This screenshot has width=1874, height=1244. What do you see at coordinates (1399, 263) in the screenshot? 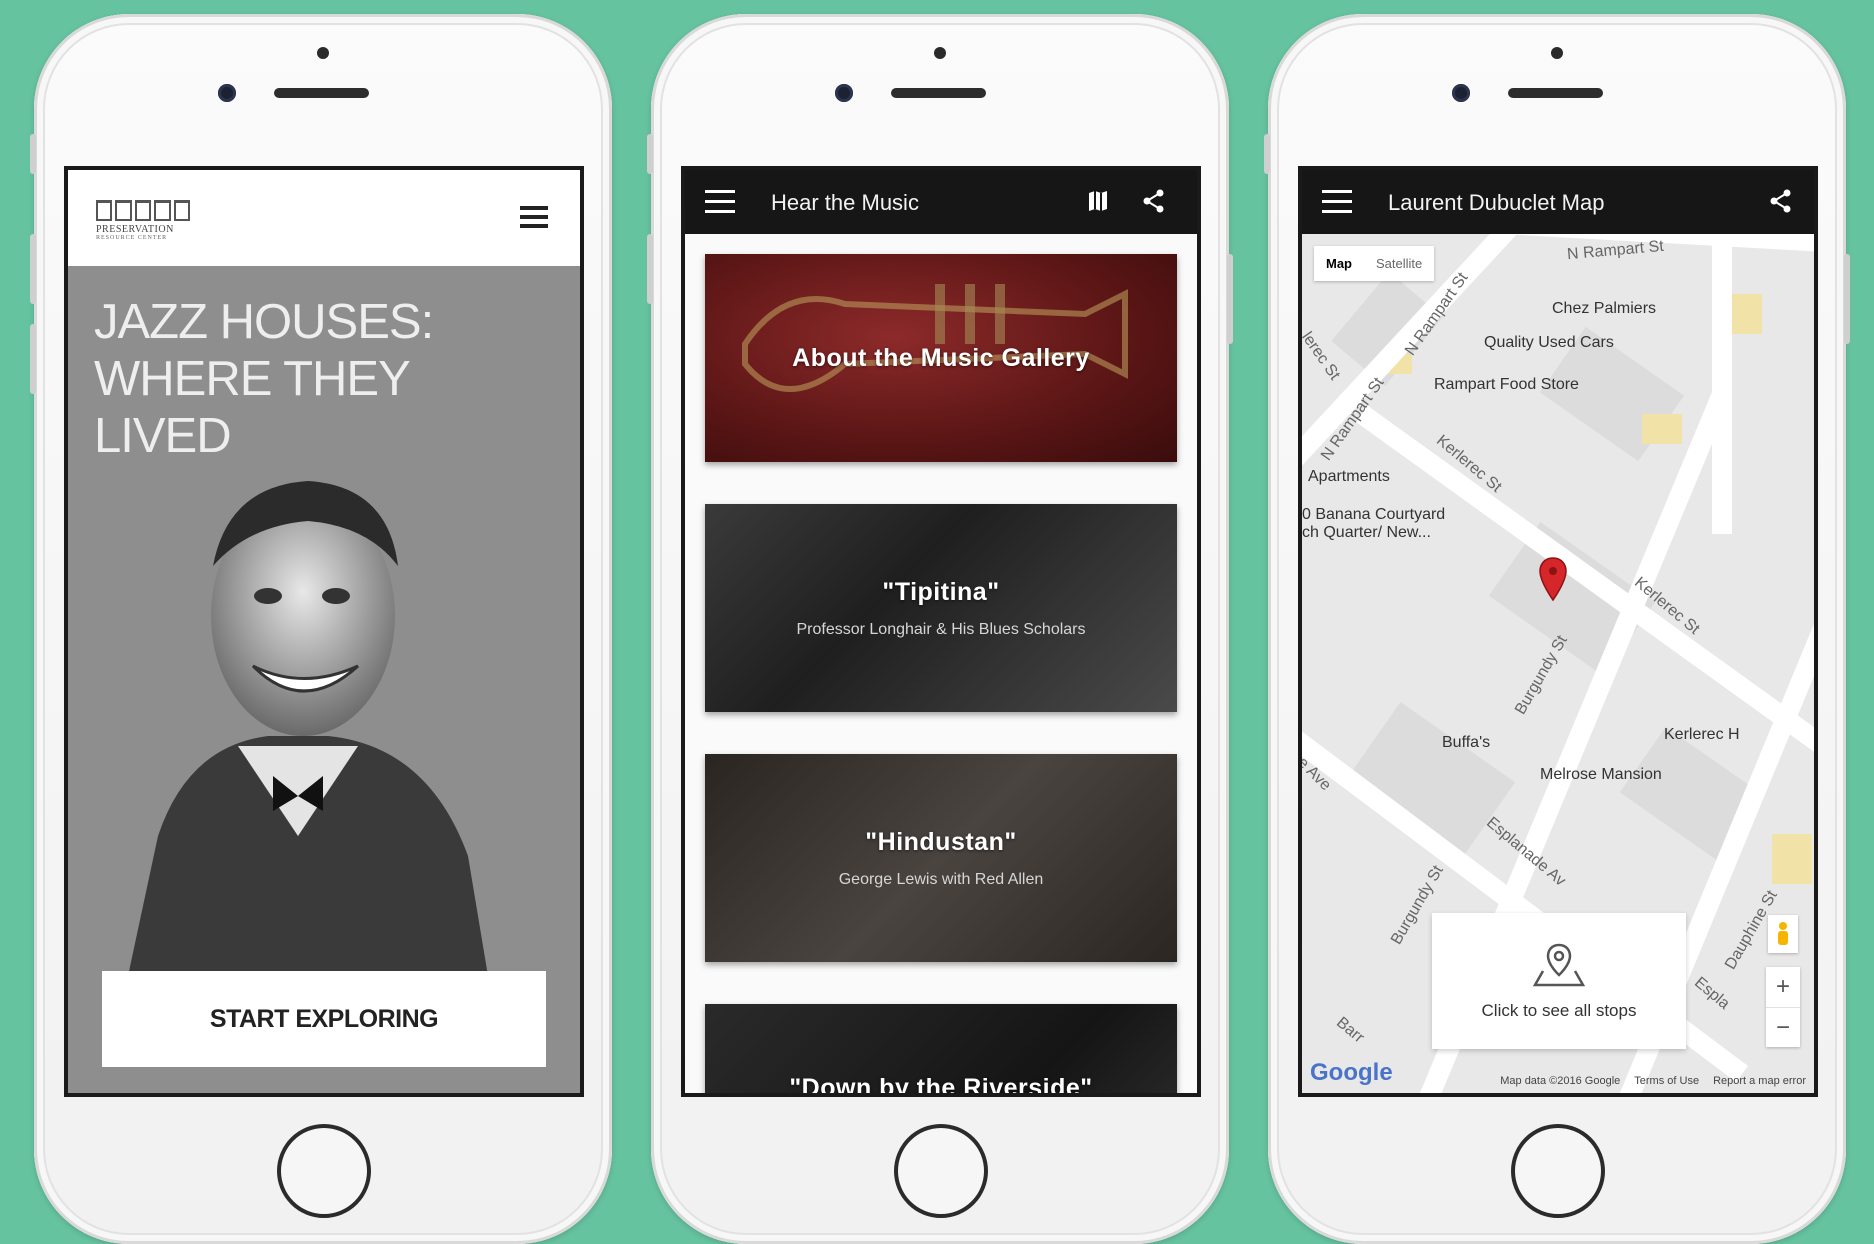
I see `map-type-satellite-button: Satellite` at bounding box center [1399, 263].